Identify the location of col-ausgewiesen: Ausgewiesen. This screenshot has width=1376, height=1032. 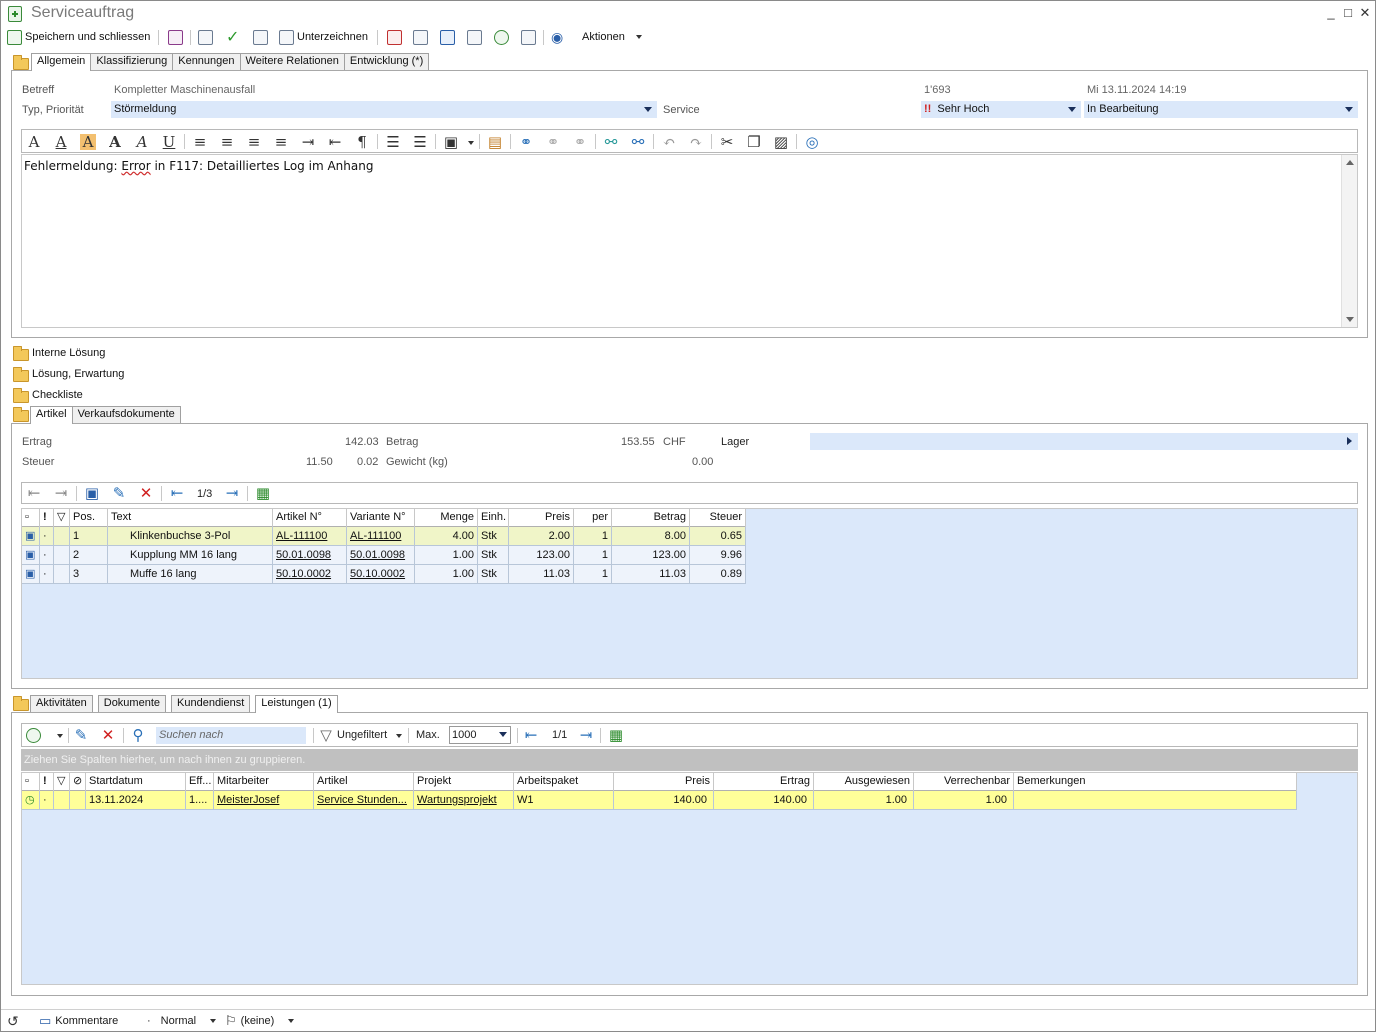
(864, 782).